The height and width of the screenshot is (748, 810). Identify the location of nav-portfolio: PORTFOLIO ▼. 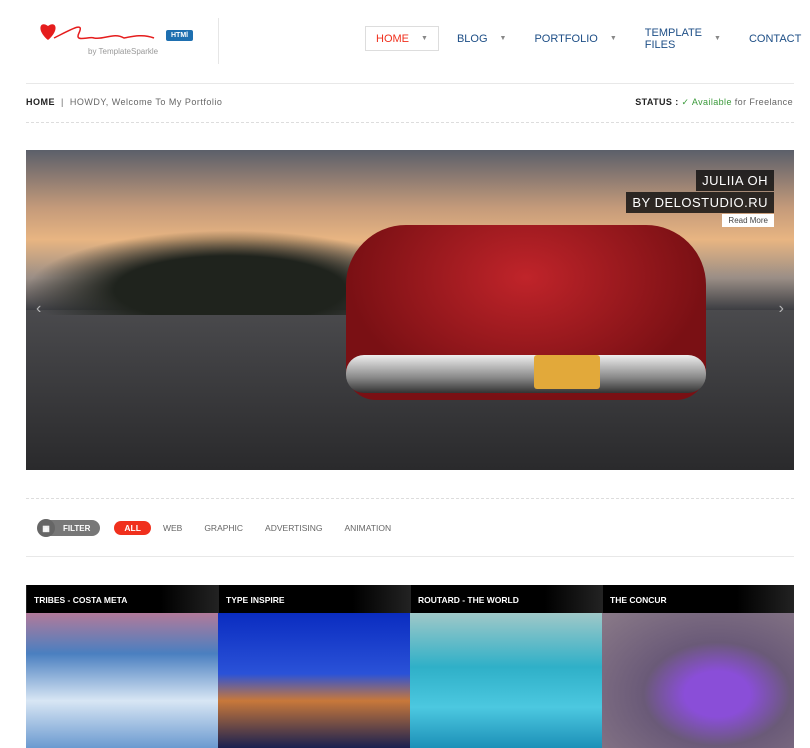
(575, 38).